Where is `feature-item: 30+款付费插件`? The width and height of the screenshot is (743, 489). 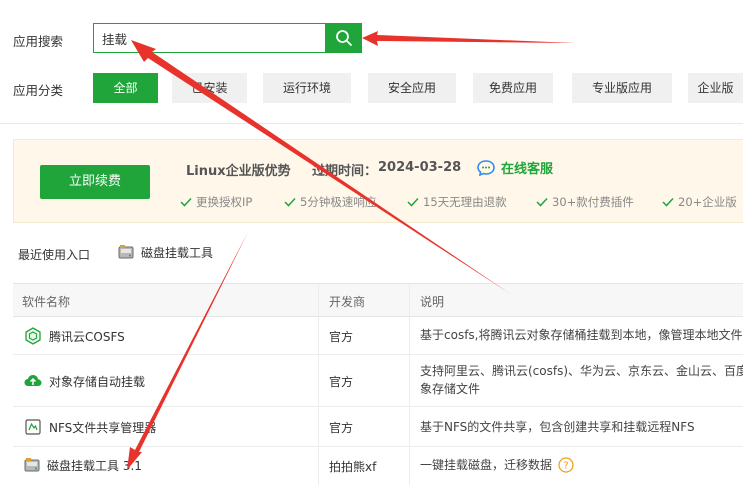
feature-item: 30+款付费插件 is located at coordinates (585, 202).